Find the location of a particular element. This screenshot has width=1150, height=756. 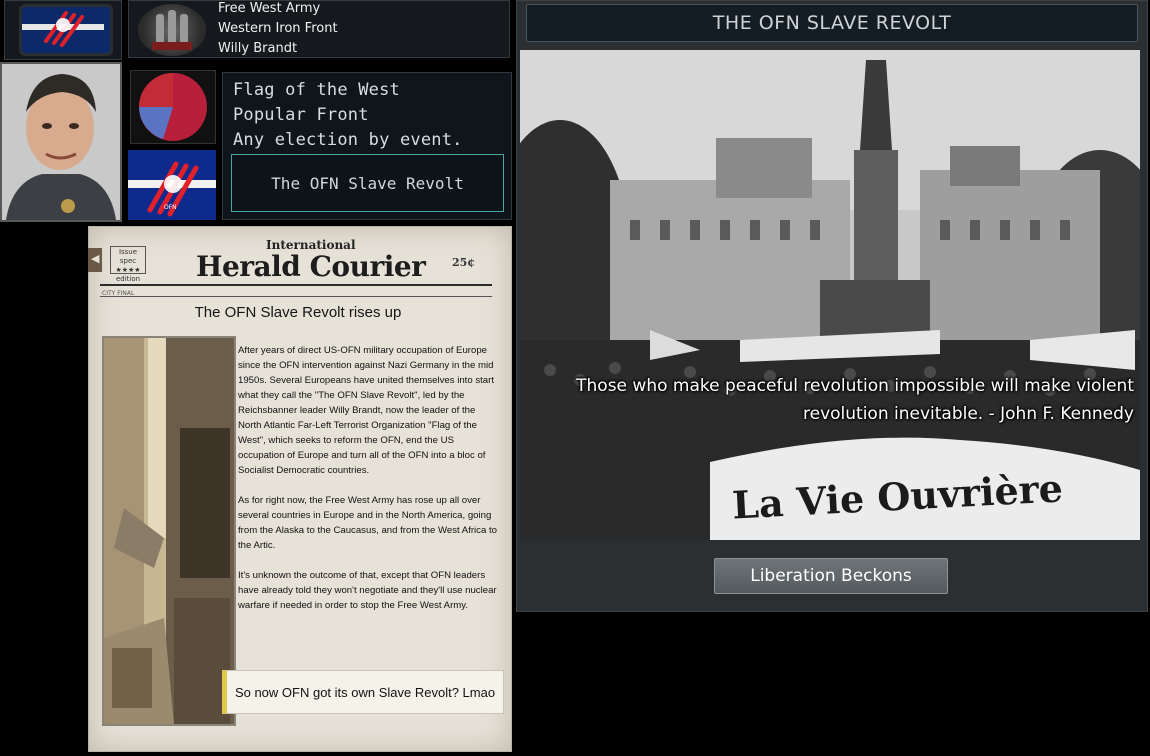

newspaper-collapse-tab: ◀ is located at coordinates (95, 260).